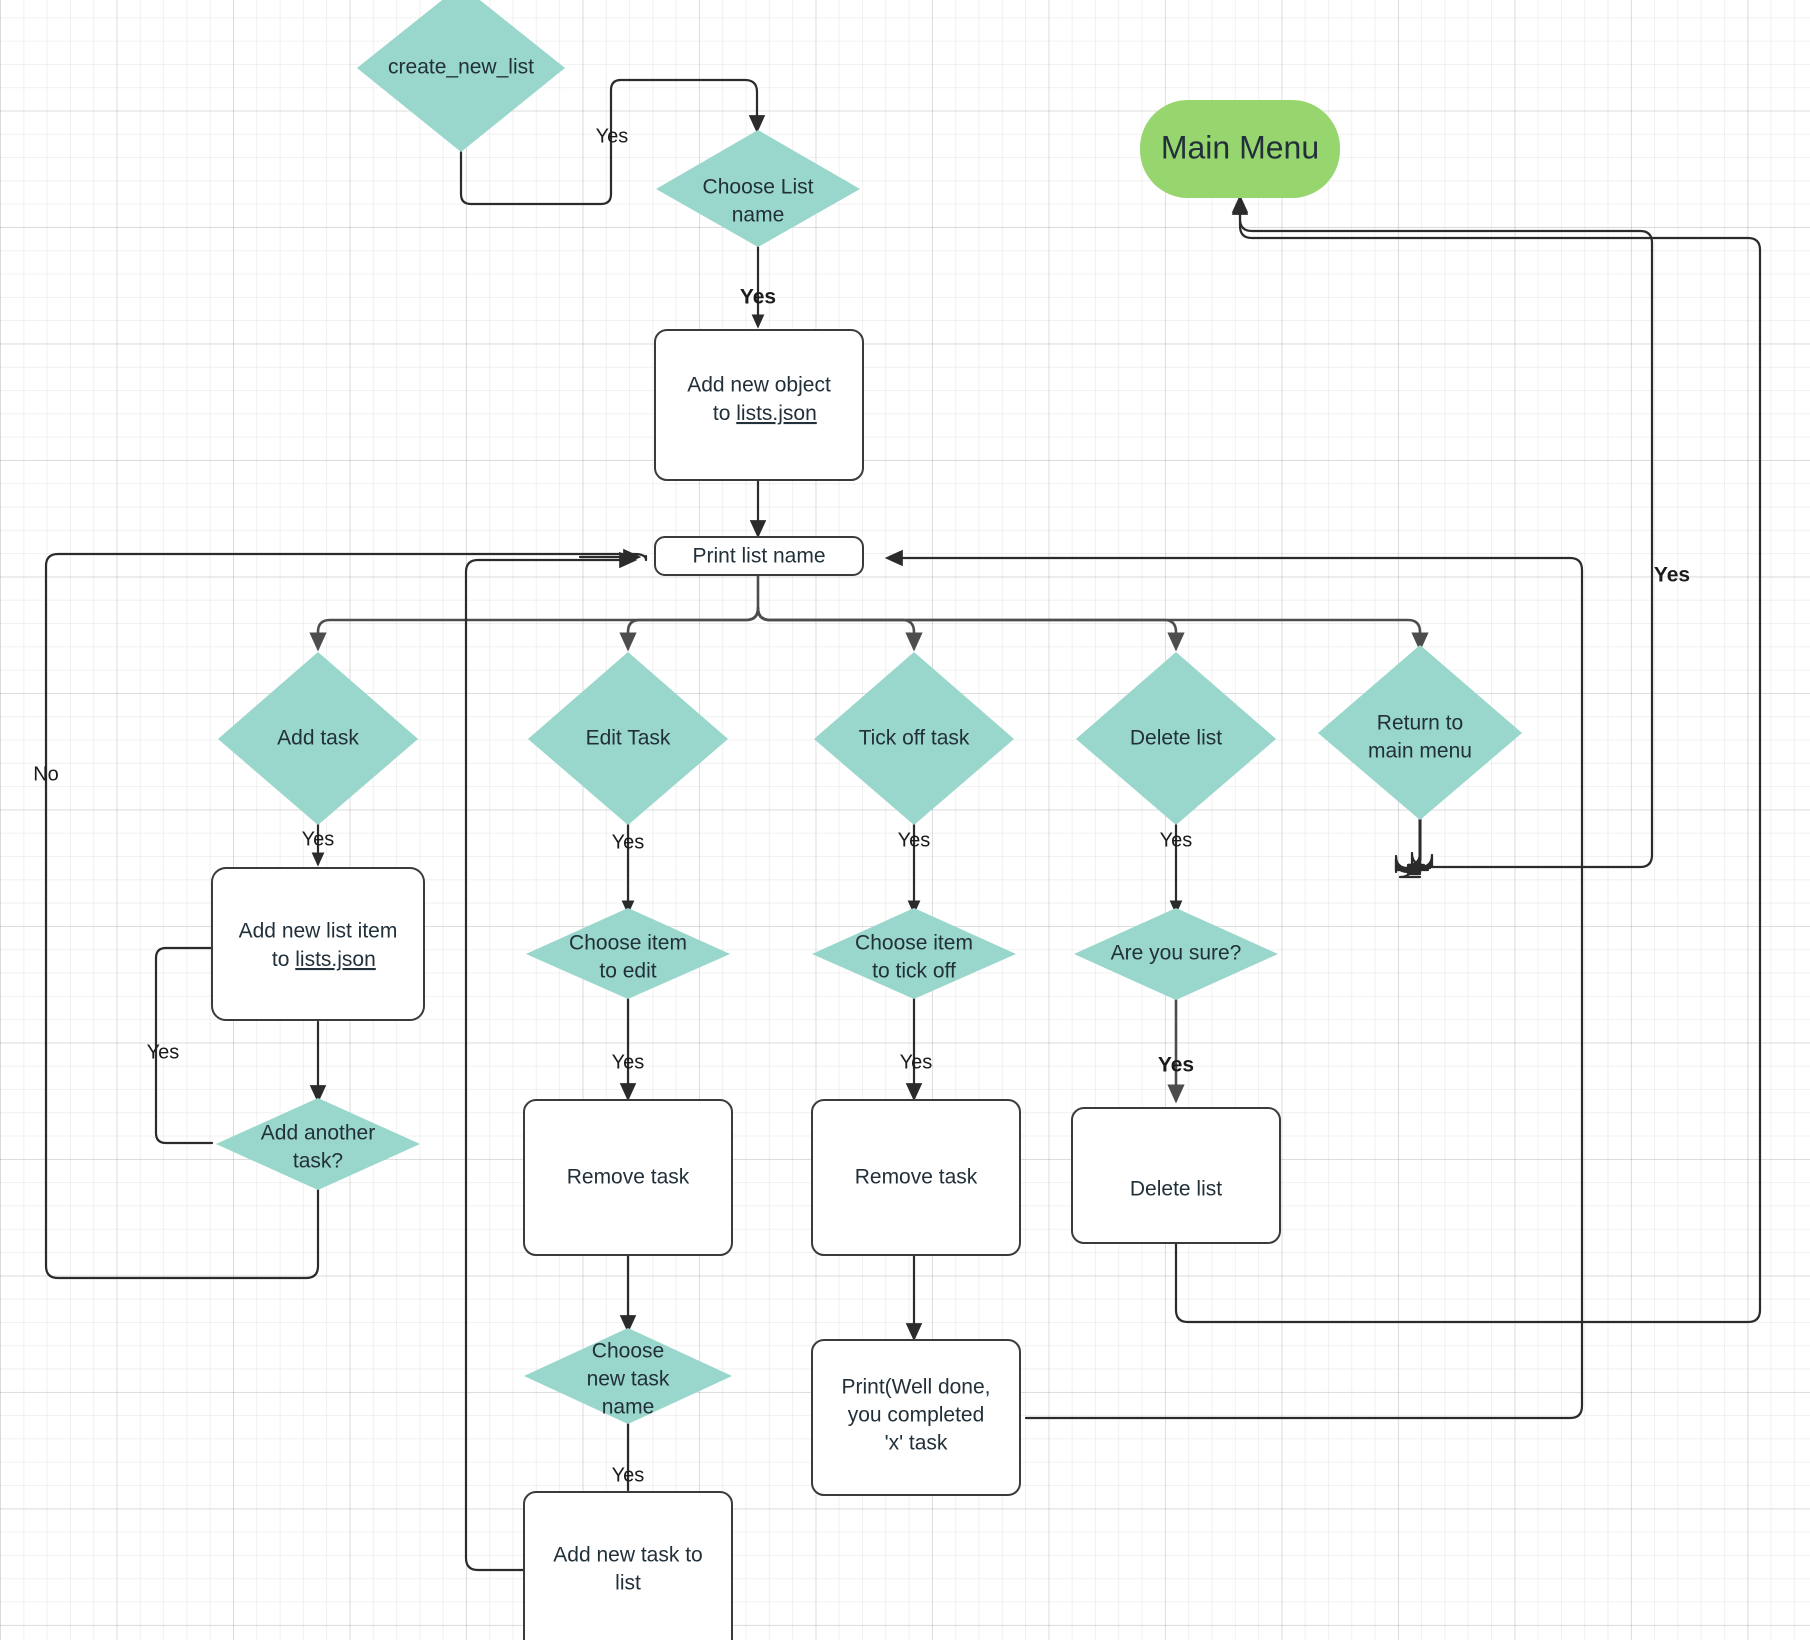 The height and width of the screenshot is (1640, 1810). I want to click on node-print-list-name: Print list name, so click(759, 556).